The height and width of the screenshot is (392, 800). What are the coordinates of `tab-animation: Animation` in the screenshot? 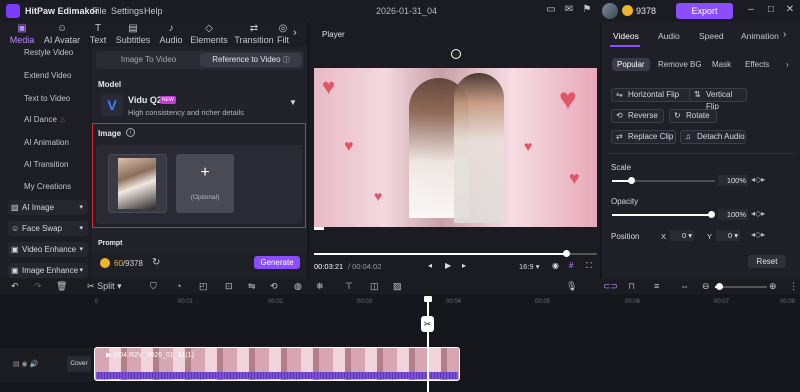 It's located at (760, 36).